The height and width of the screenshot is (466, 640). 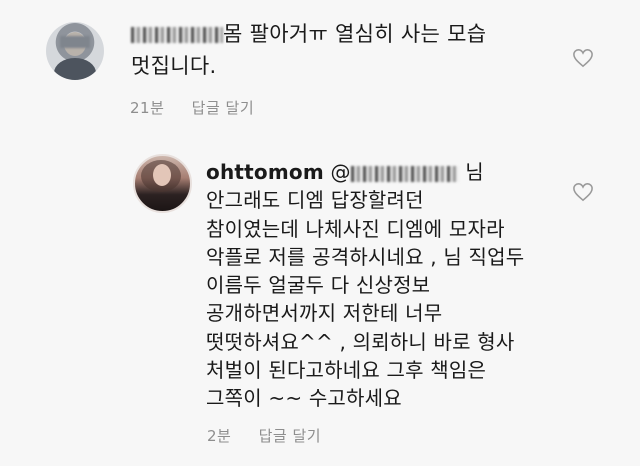 What do you see at coordinates (177, 35) in the screenshot?
I see `redacted-username` at bounding box center [177, 35].